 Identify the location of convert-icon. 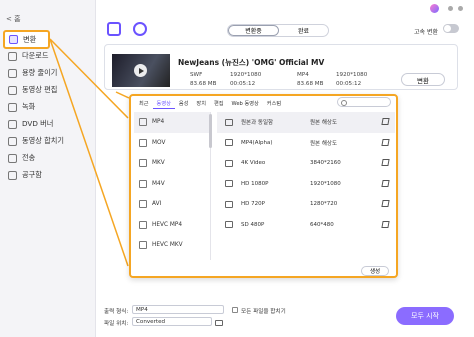
(13, 39).